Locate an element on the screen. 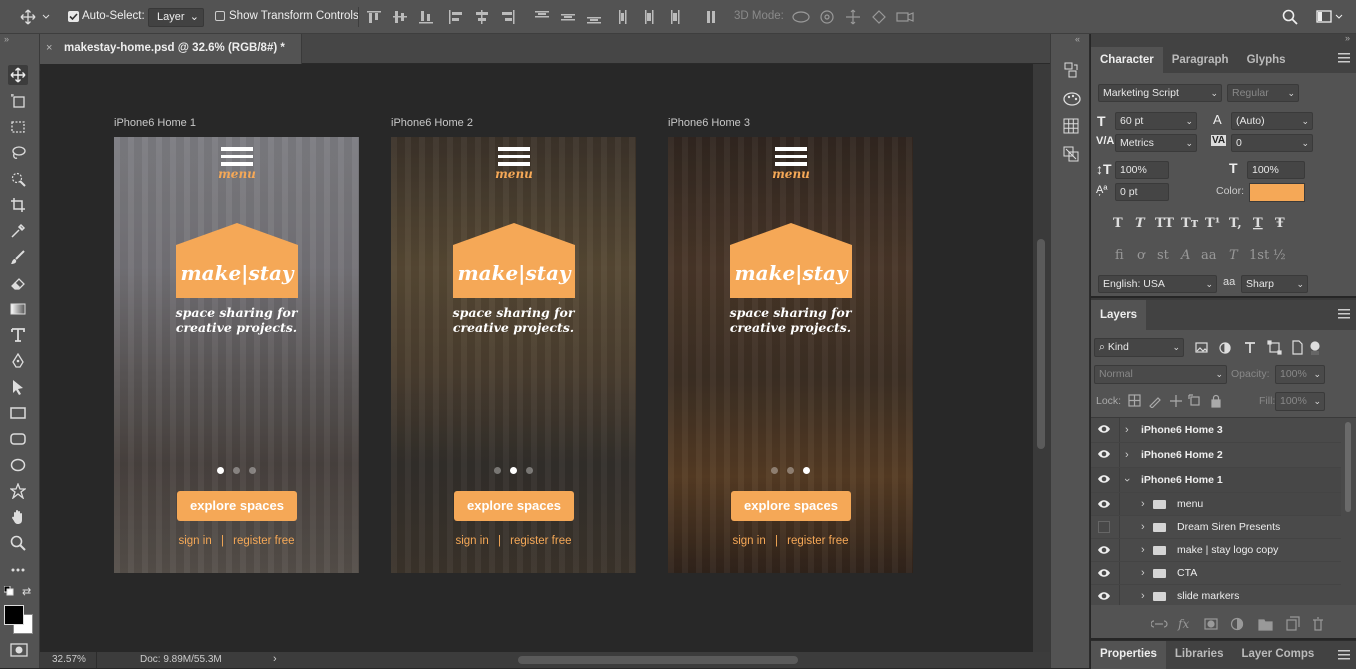  artboard-label: iPhone6 Home 1 is located at coordinates (155, 123).